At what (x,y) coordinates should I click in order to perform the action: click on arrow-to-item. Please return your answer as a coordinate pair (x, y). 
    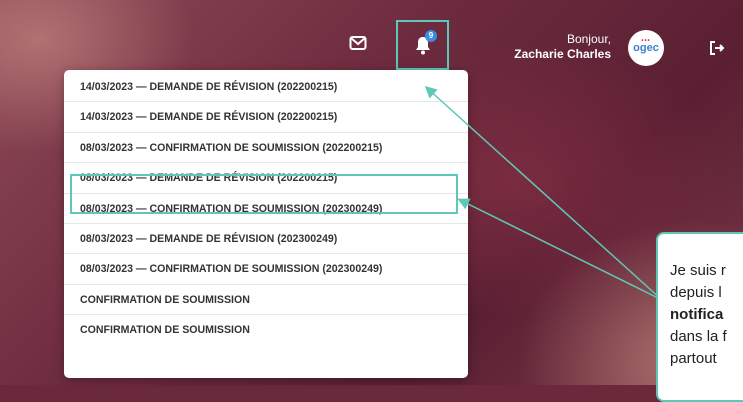
    Looking at the image, I should click on (560, 249).